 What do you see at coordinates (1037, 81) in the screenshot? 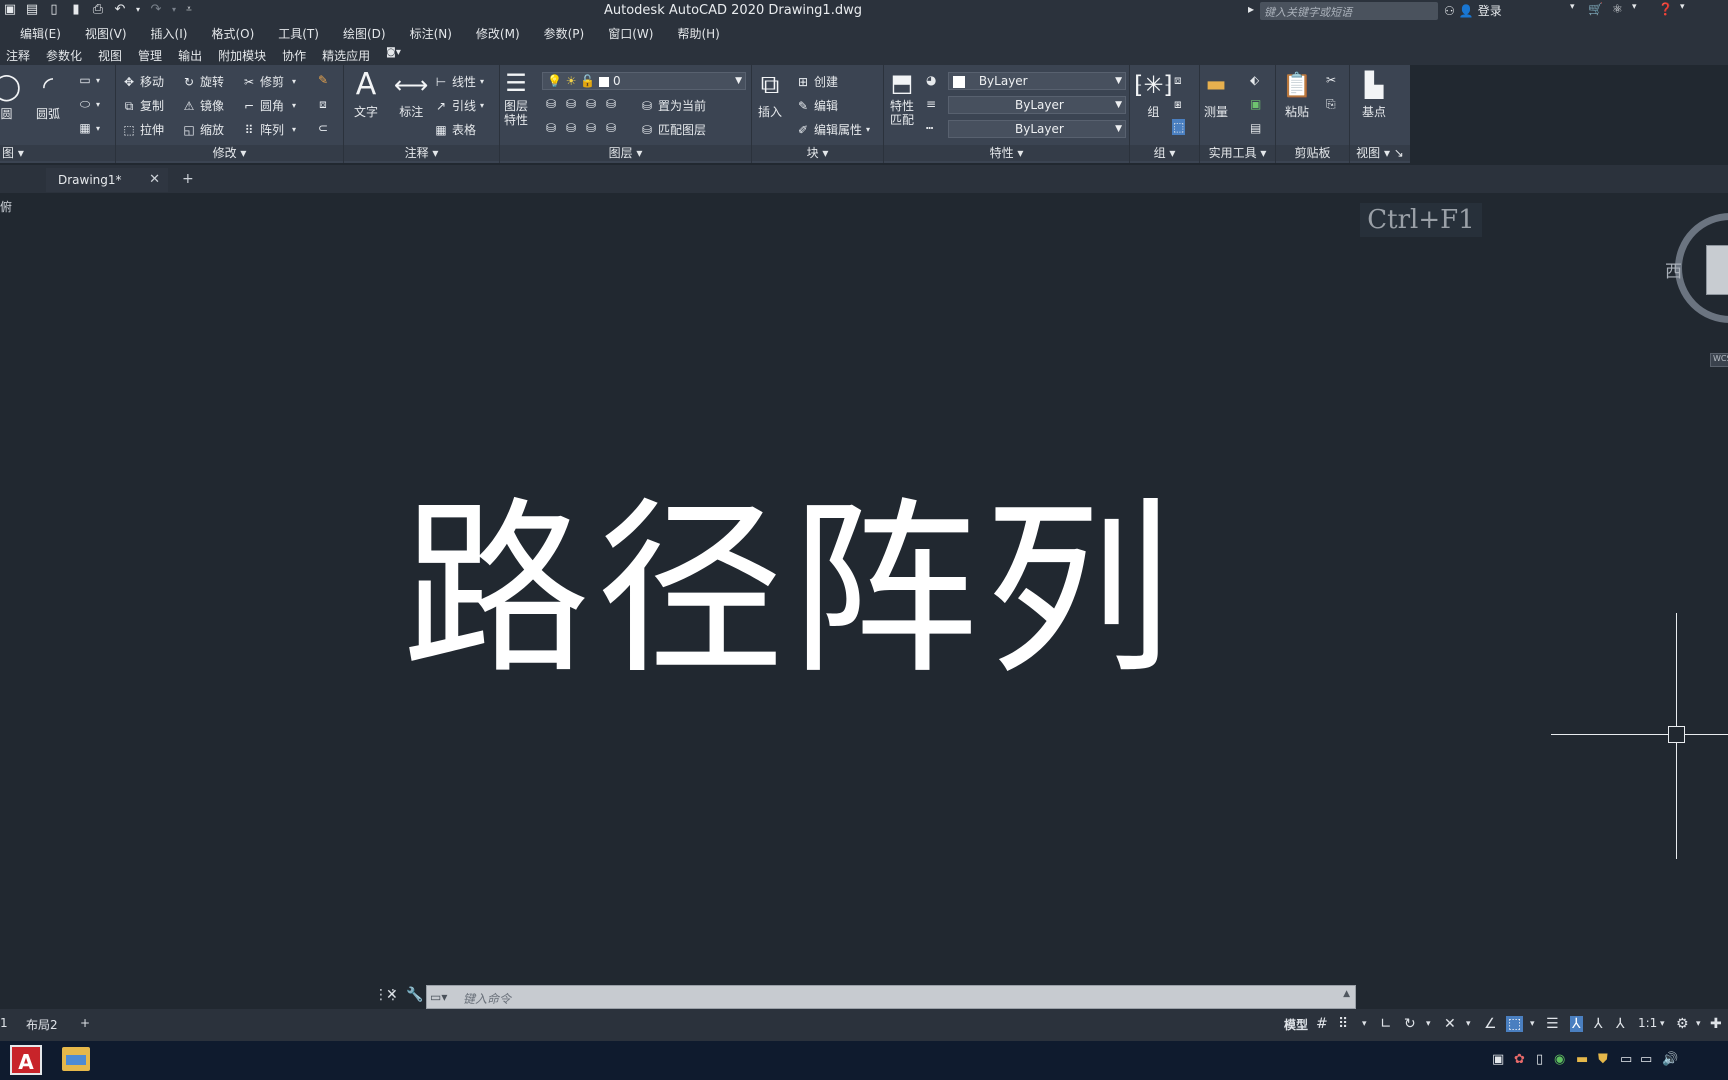
I see `color-dropdown: ByLayer ▼` at bounding box center [1037, 81].